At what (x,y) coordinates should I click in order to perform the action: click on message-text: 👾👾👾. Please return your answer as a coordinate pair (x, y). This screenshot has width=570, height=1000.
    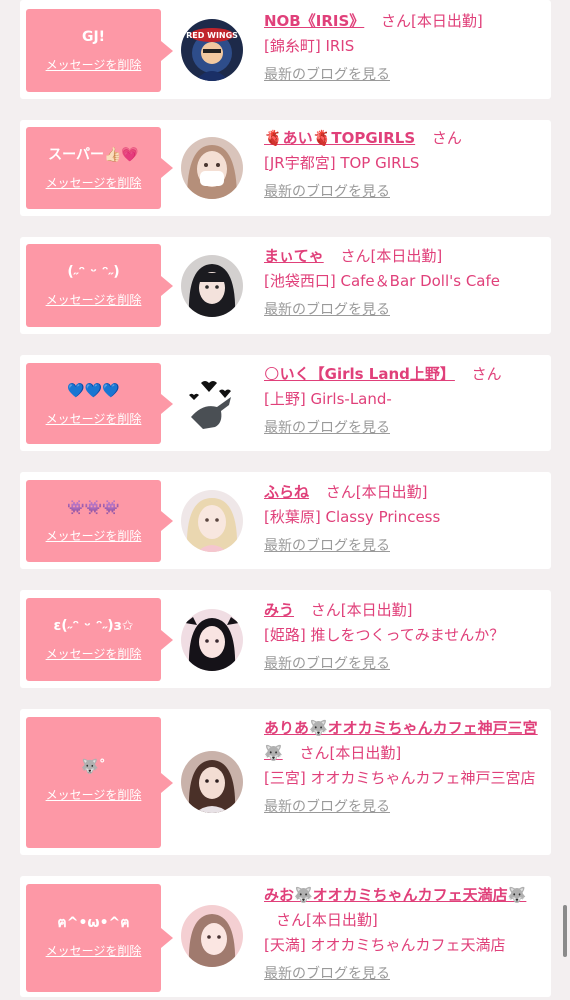
    Looking at the image, I should click on (93, 508).